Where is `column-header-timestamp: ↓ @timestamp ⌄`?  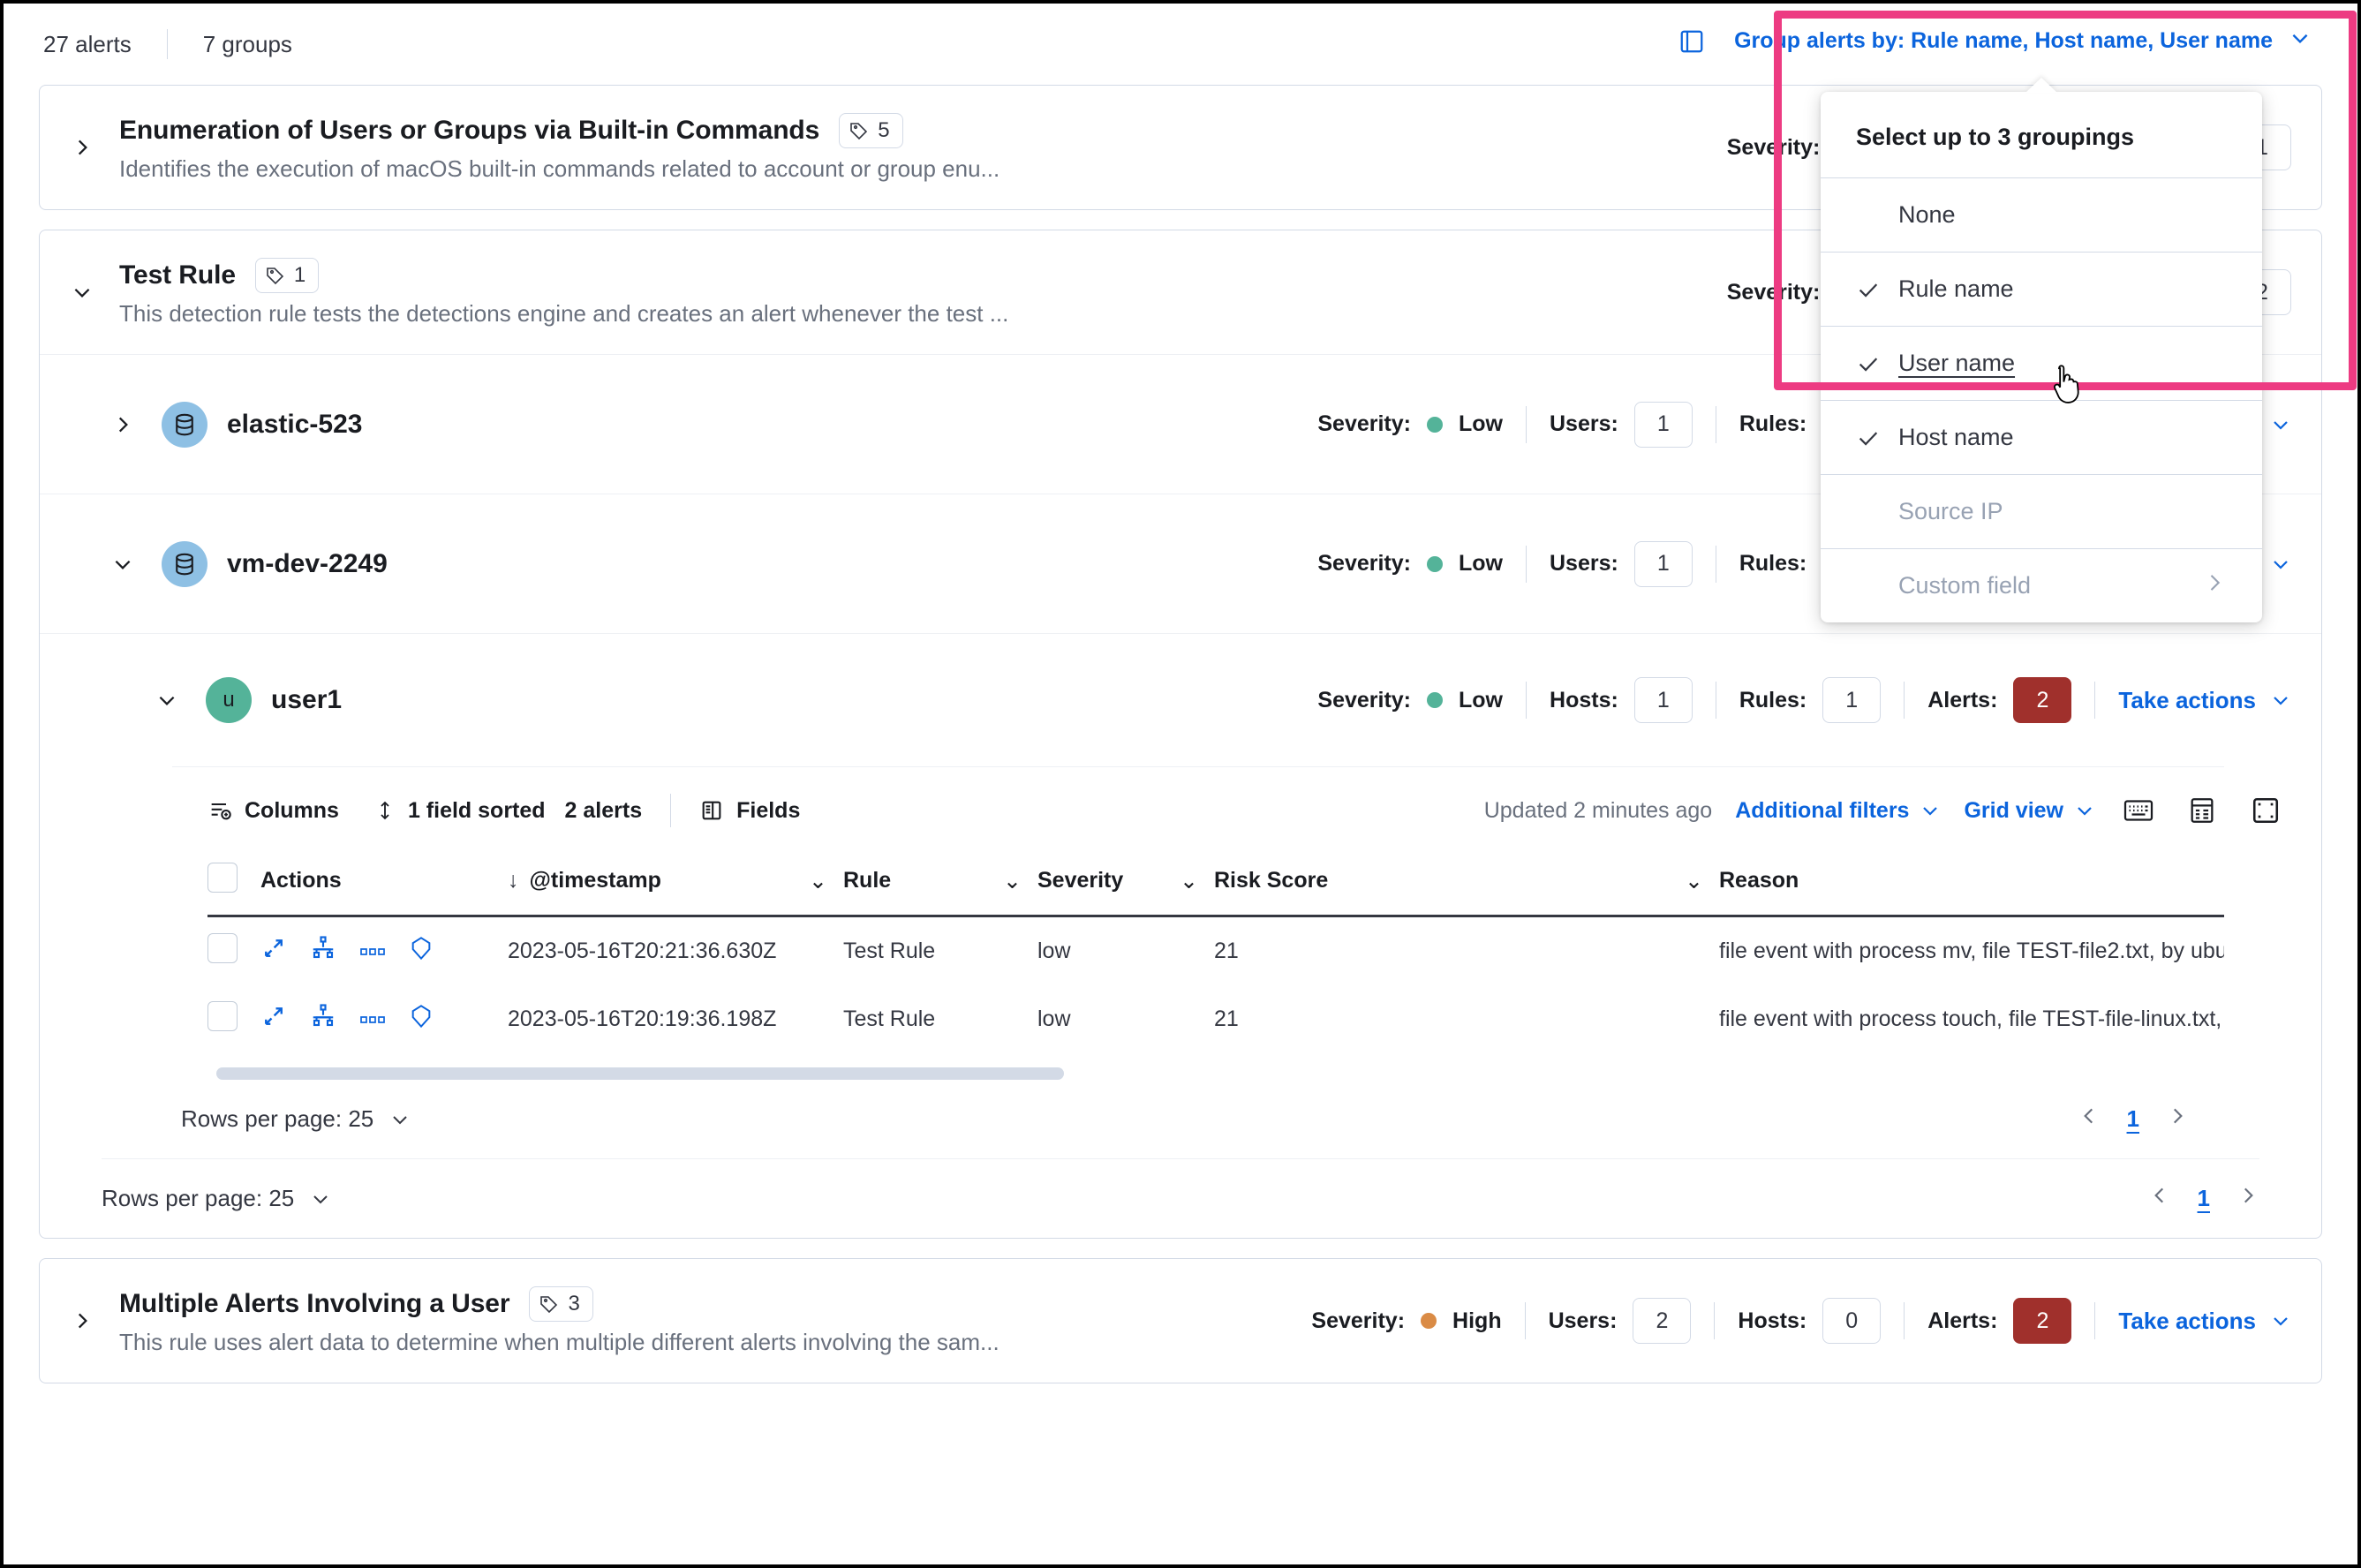 column-header-timestamp: ↓ @timestamp ⌄ is located at coordinates (675, 883).